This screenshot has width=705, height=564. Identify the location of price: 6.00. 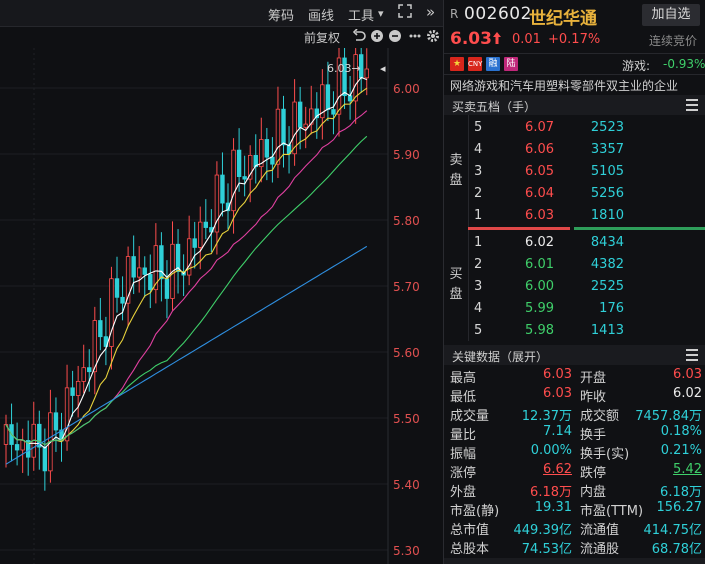
(539, 286).